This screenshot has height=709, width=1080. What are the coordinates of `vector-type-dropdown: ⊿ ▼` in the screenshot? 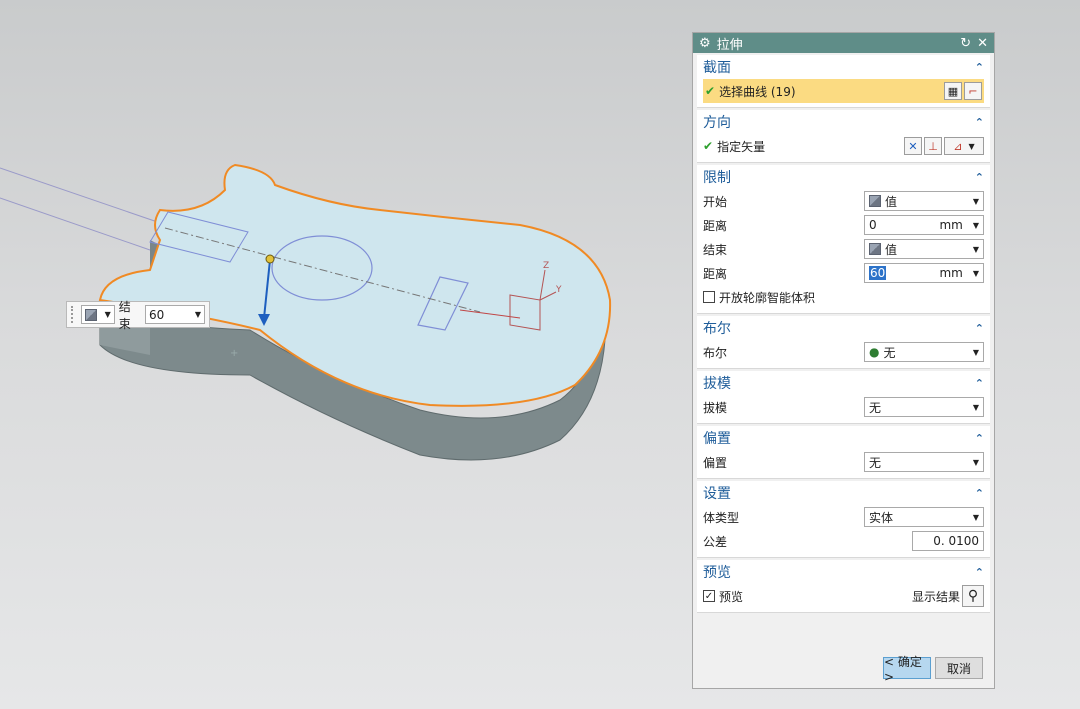 It's located at (964, 146).